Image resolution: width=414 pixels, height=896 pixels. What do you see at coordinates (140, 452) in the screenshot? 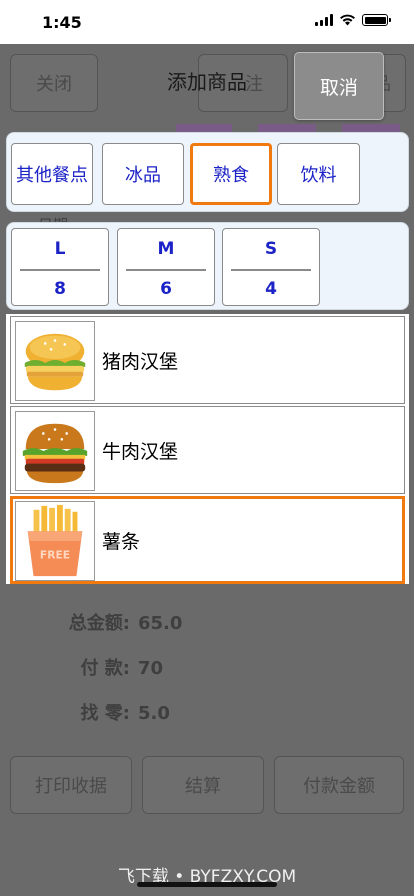
I see `product-name: 牛肉汉堡` at bounding box center [140, 452].